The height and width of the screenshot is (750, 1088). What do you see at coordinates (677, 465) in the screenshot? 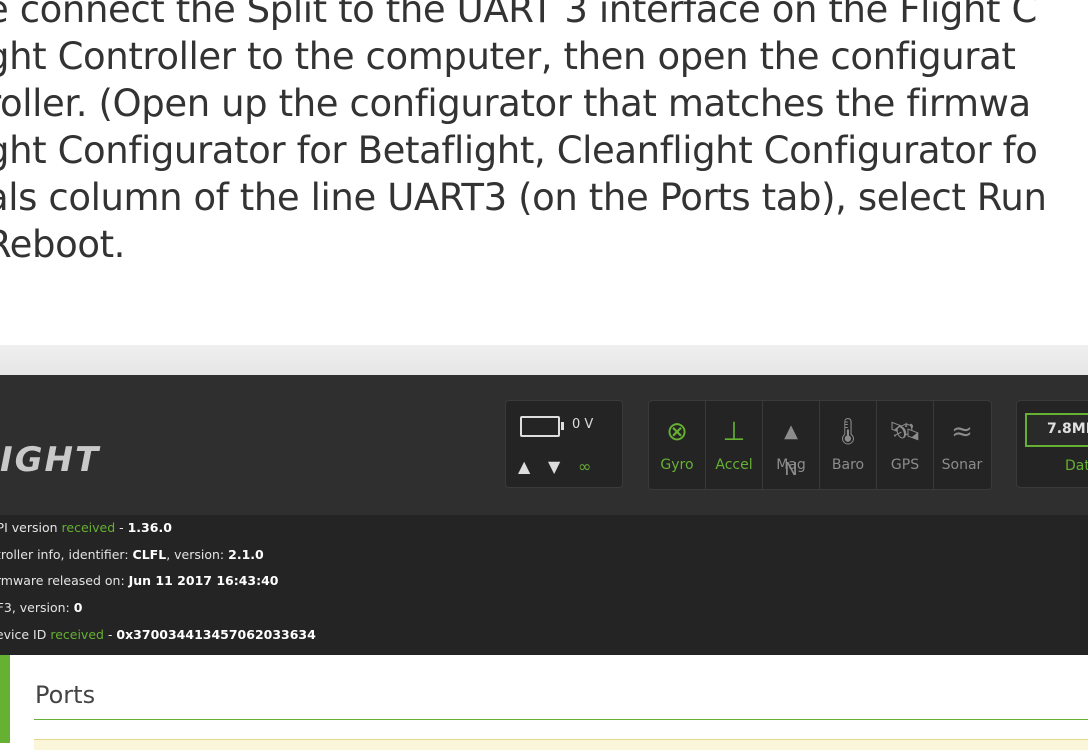
I see `sensor-label: Gyro` at bounding box center [677, 465].